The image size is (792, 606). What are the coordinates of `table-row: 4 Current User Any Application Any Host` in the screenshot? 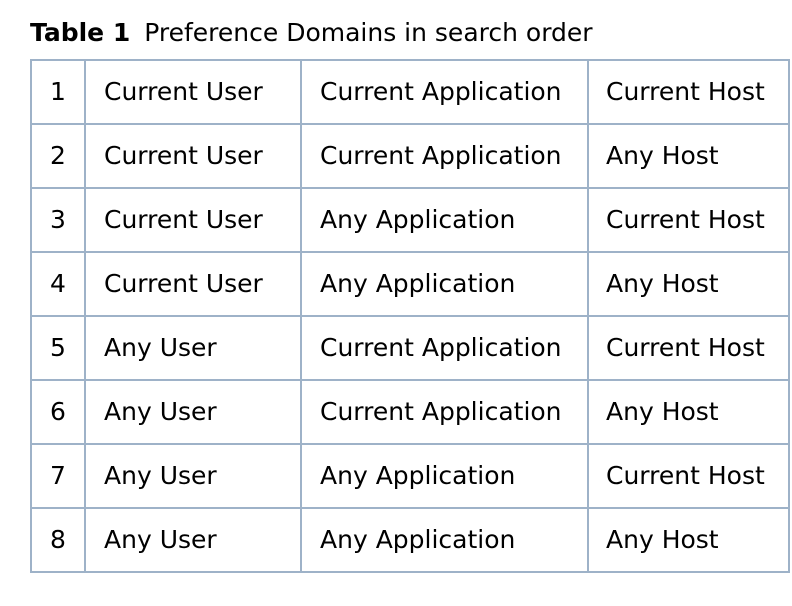 It's located at (410, 284).